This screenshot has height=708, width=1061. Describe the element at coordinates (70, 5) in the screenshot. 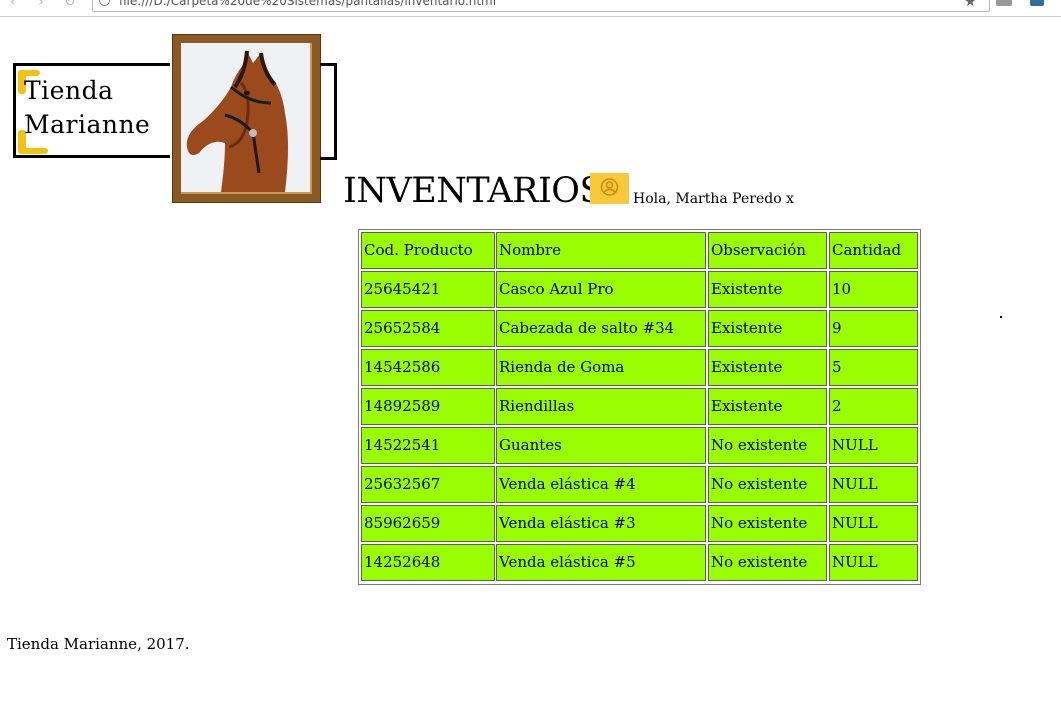

I see `reload-icon: ↻` at that location.